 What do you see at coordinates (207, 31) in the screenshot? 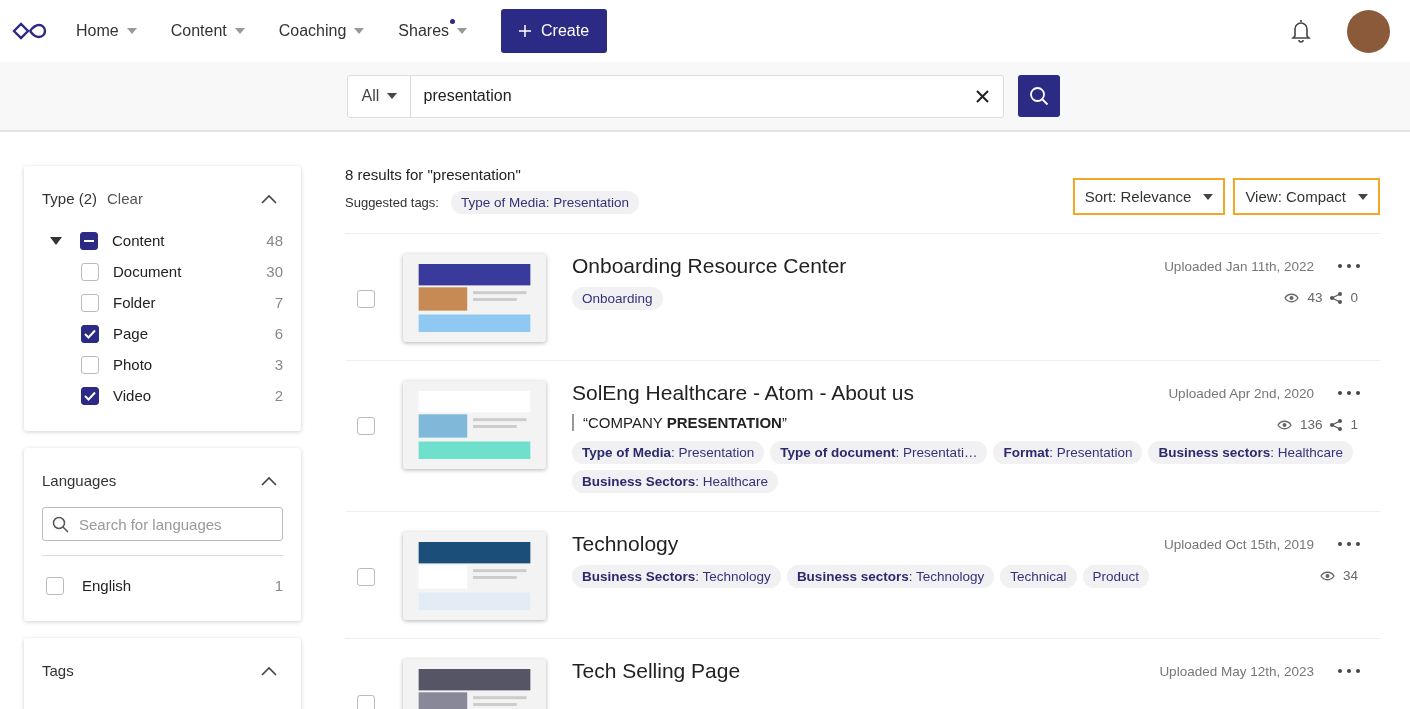
I see `nav-menu: Content` at bounding box center [207, 31].